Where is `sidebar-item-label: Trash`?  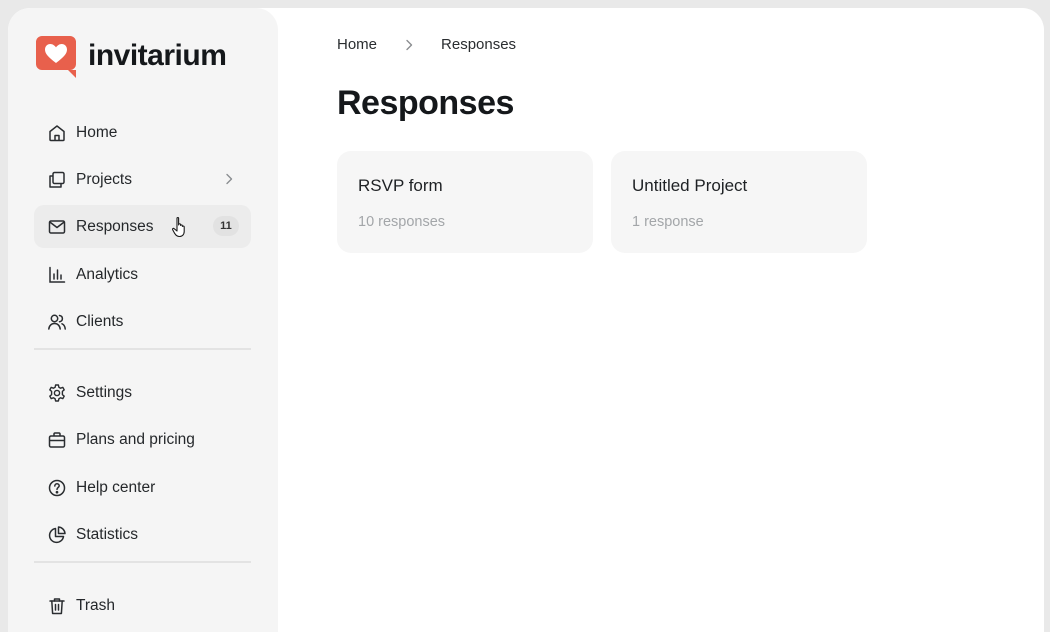
sidebar-item-label: Trash is located at coordinates (96, 605).